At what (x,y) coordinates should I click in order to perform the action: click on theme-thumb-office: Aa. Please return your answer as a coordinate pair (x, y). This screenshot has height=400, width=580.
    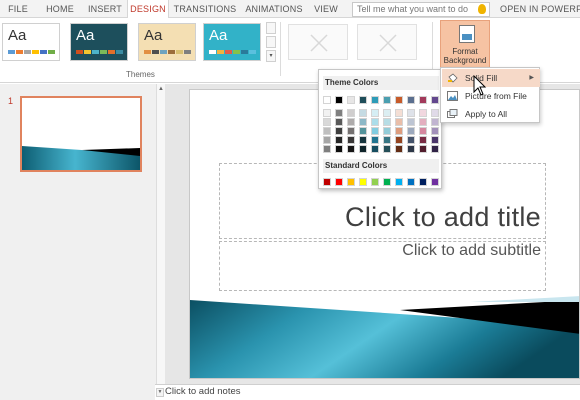
    Looking at the image, I should click on (31, 42).